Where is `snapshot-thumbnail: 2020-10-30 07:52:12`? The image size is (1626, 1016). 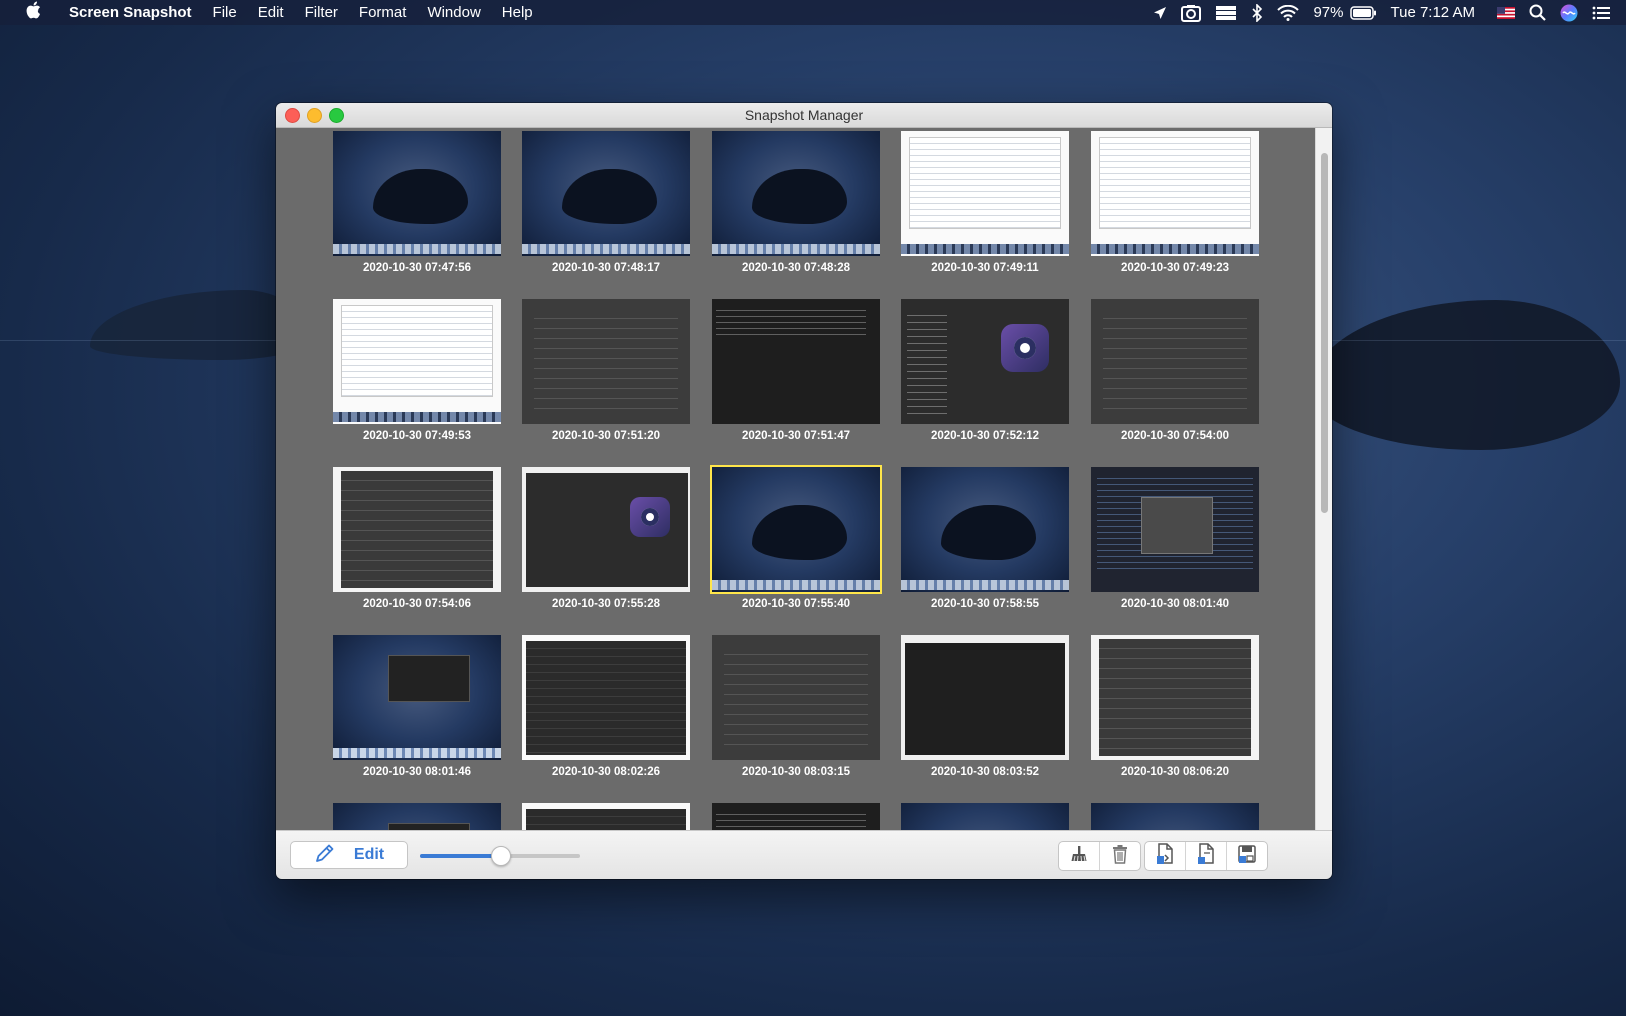
snapshot-thumbnail: 2020-10-30 07:52:12 is located at coordinates (985, 370).